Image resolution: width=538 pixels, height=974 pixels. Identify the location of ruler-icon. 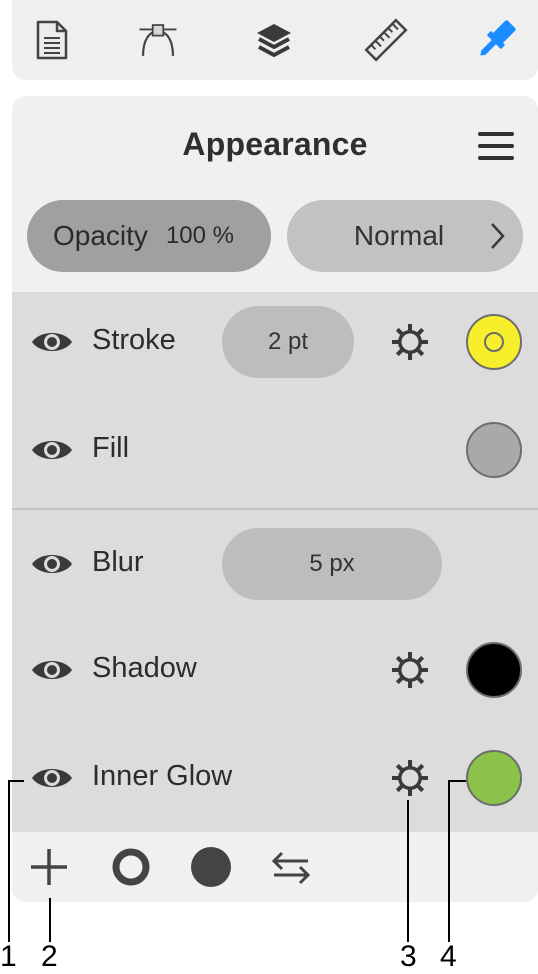
(386, 40).